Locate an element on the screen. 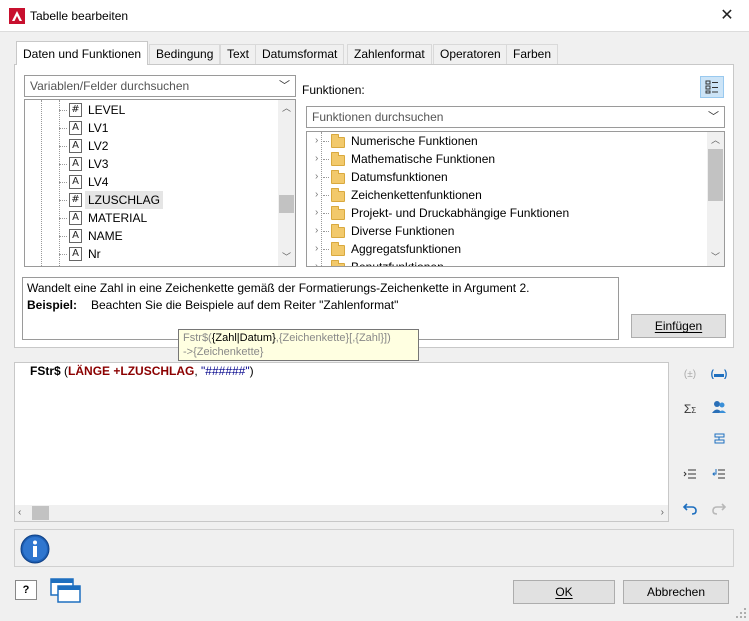 This screenshot has height=621, width=749. function-category-label: Datumsfunktionen is located at coordinates (399, 177).